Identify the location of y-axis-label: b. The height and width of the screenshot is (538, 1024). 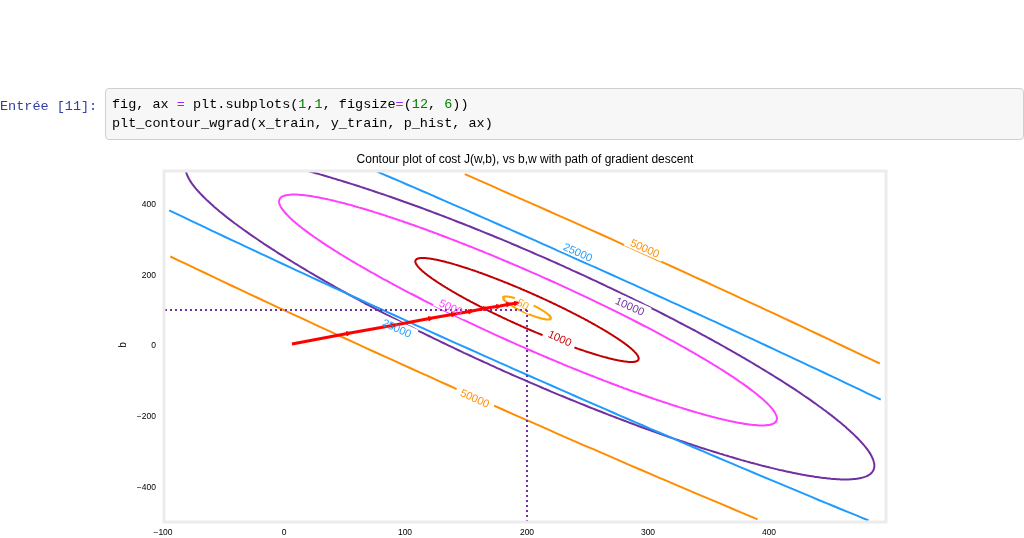
(122, 345).